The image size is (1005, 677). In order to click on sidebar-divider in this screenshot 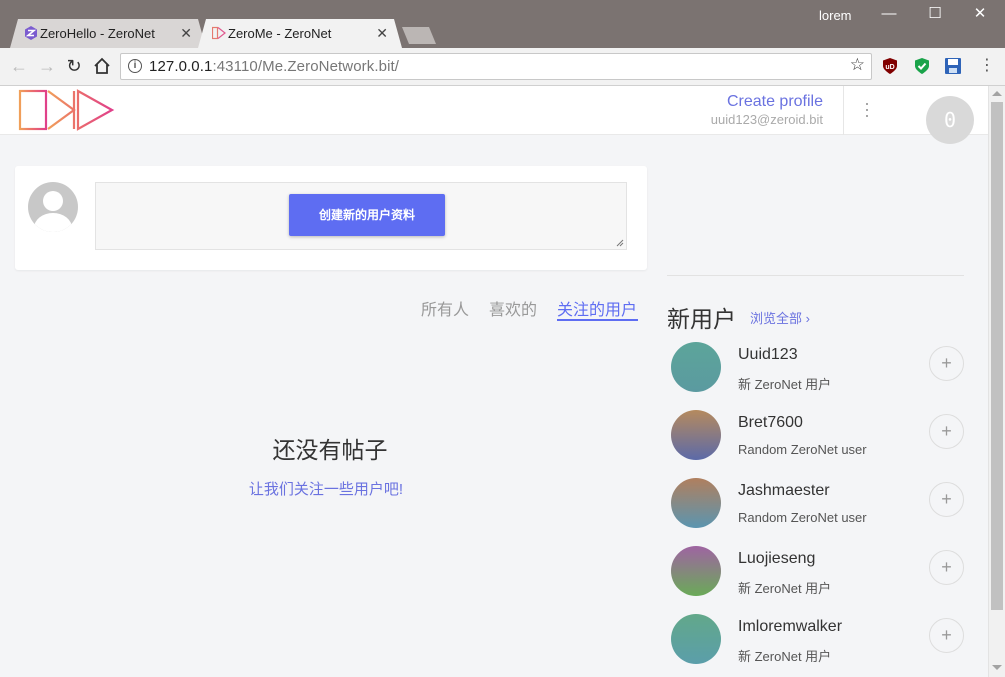, I will do `click(815, 275)`.